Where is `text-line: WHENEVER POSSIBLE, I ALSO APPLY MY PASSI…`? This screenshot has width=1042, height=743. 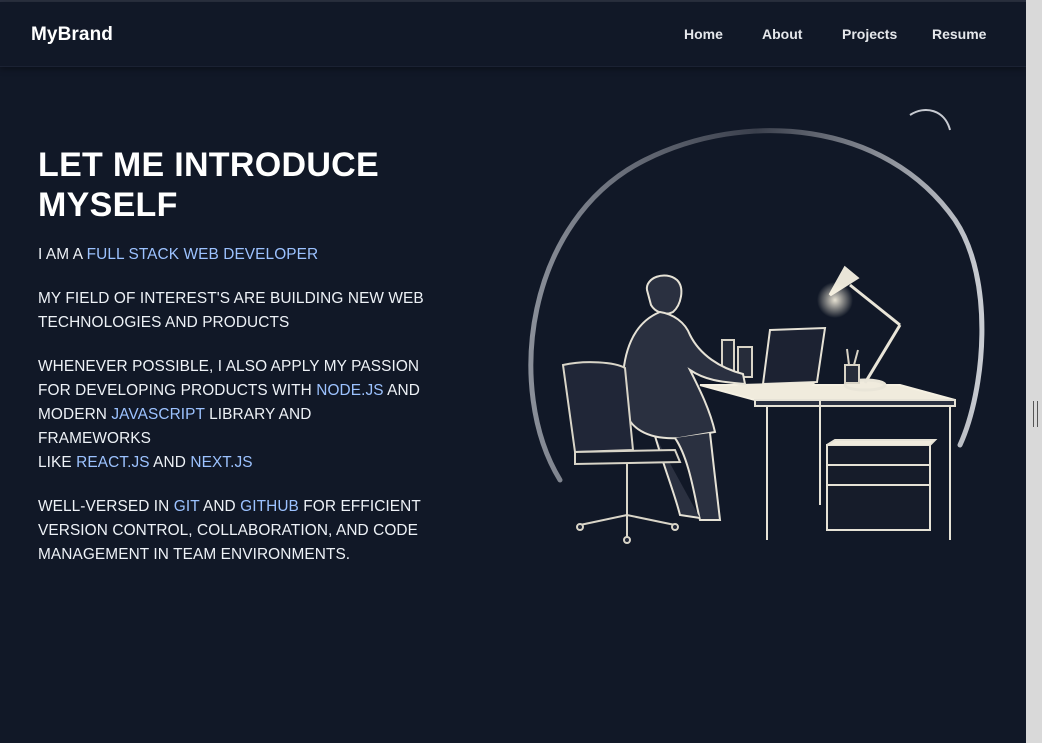 text-line: WHENEVER POSSIBLE, I ALSO APPLY MY PASSI… is located at coordinates (229, 366).